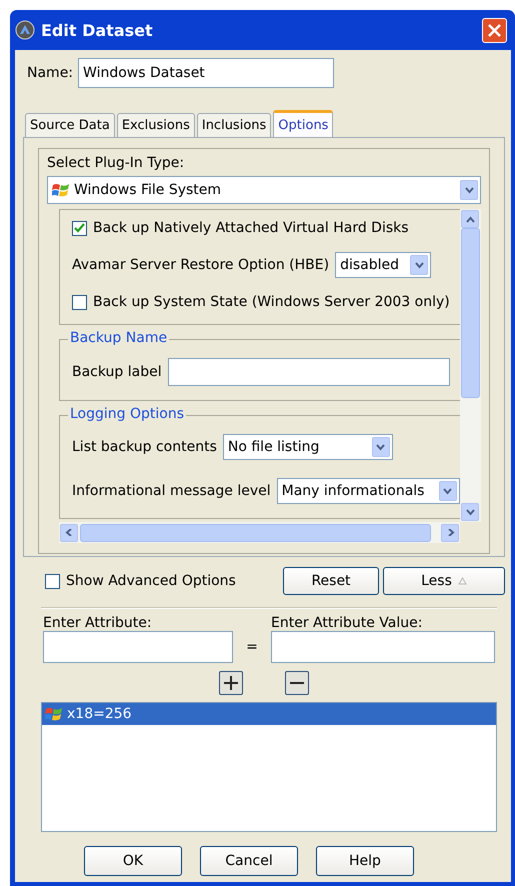 Image resolution: width=515 pixels, height=886 pixels. What do you see at coordinates (252, 647) in the screenshot?
I see `equals-sign: =` at bounding box center [252, 647].